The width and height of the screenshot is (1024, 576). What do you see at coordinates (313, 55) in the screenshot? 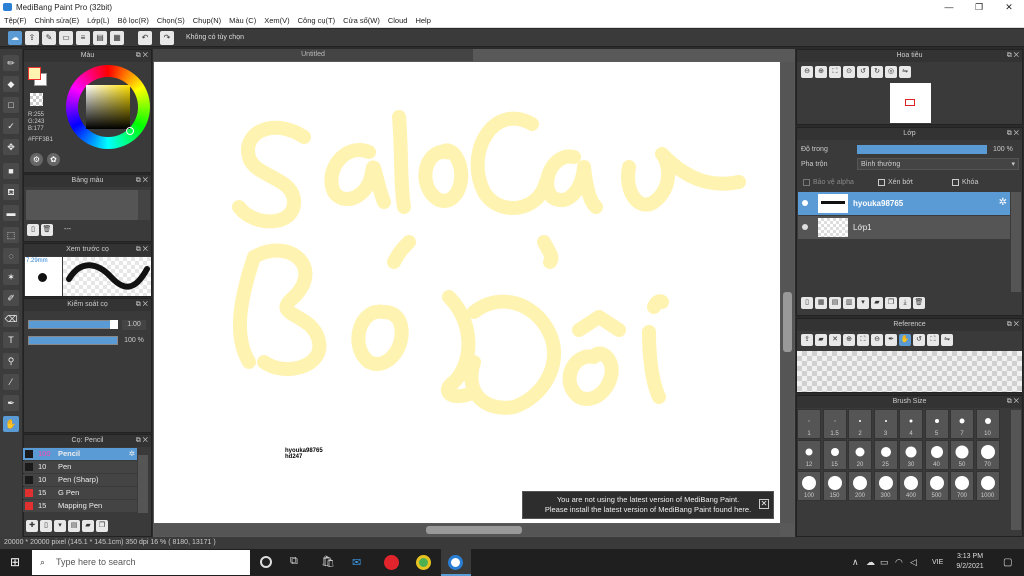
I see `document-tab: Untitled` at bounding box center [313, 55].